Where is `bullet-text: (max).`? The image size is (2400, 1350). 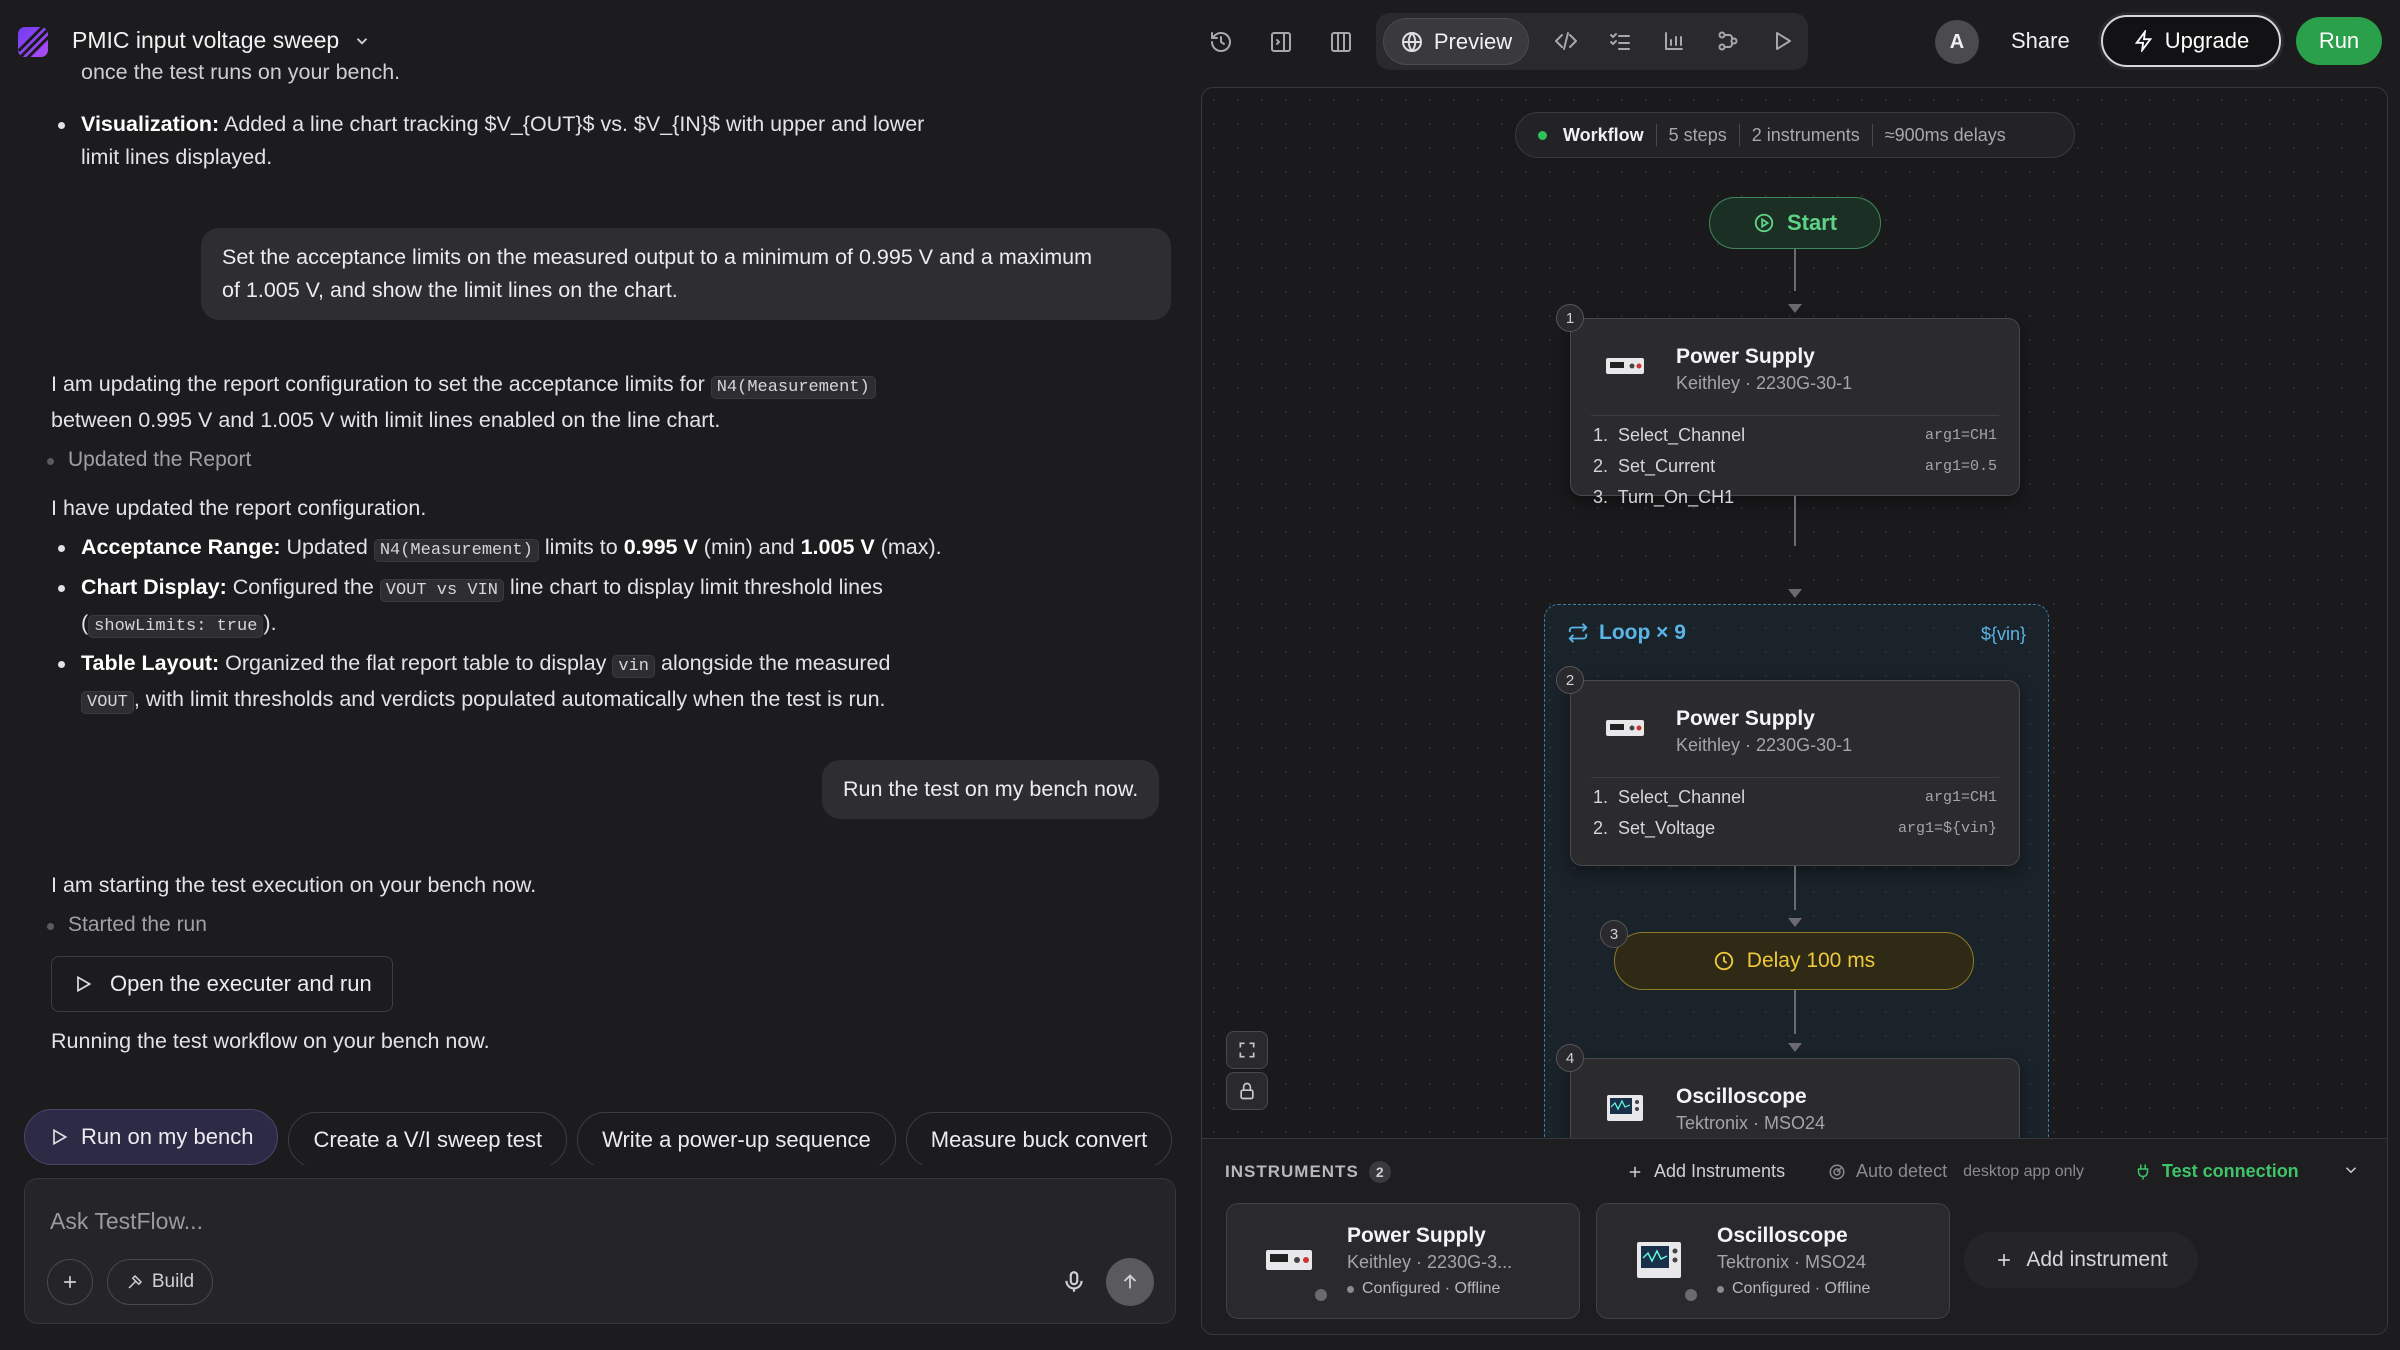
bullet-text: (max). is located at coordinates (911, 547).